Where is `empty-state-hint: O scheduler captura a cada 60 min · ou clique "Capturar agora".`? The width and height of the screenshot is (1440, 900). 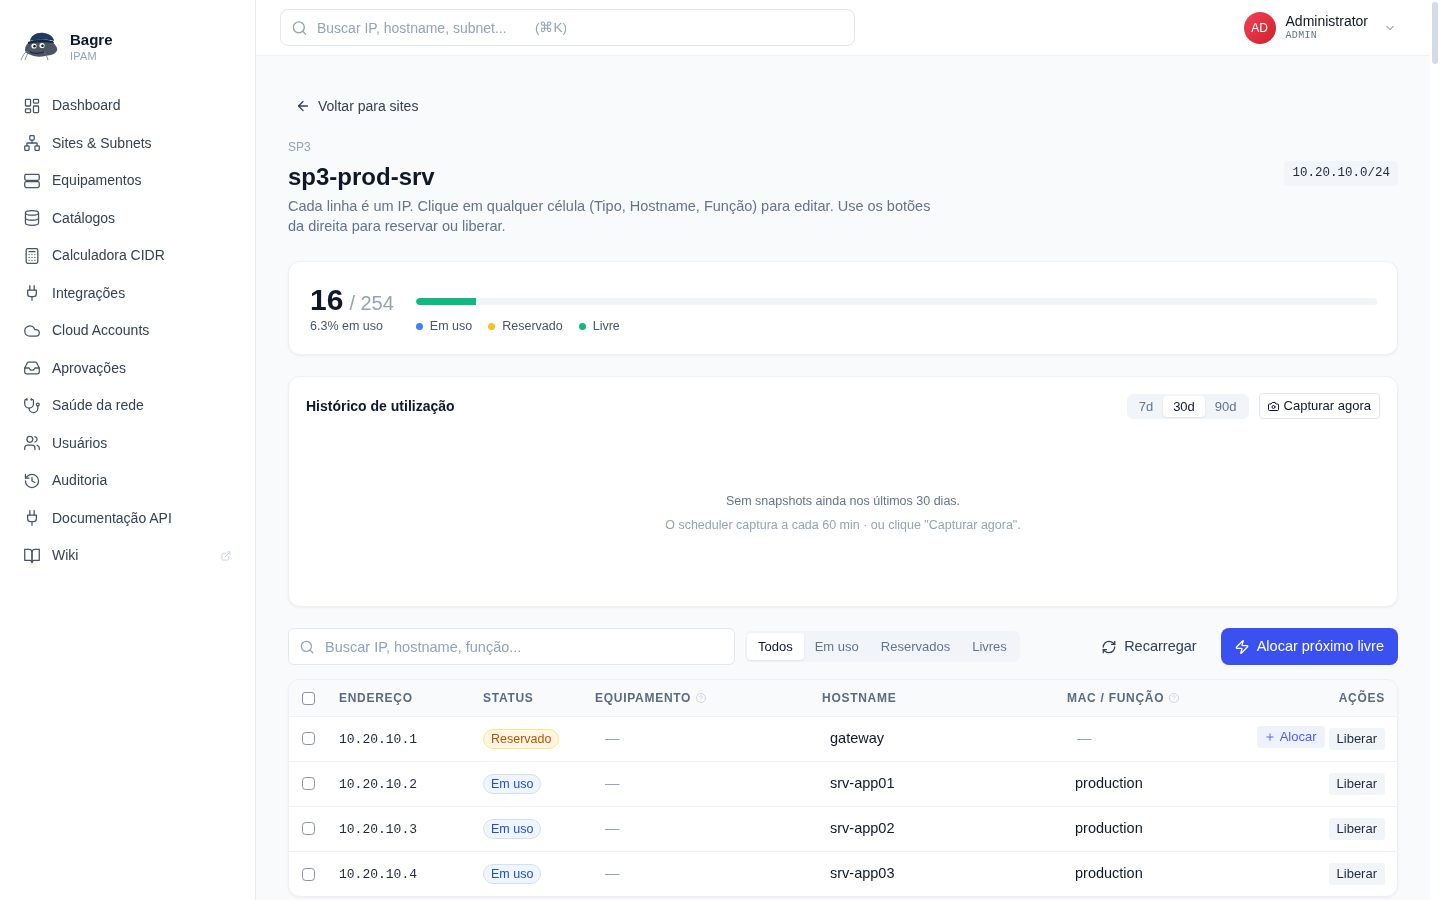 empty-state-hint: O scheduler captura a cada 60 min · ou clique "Capturar agora". is located at coordinates (843, 525).